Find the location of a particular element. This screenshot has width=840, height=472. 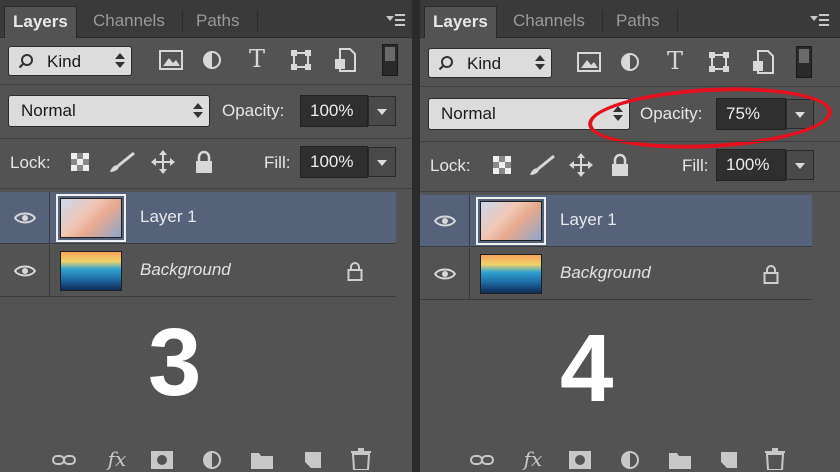

step-number: 3 is located at coordinates (175, 362).